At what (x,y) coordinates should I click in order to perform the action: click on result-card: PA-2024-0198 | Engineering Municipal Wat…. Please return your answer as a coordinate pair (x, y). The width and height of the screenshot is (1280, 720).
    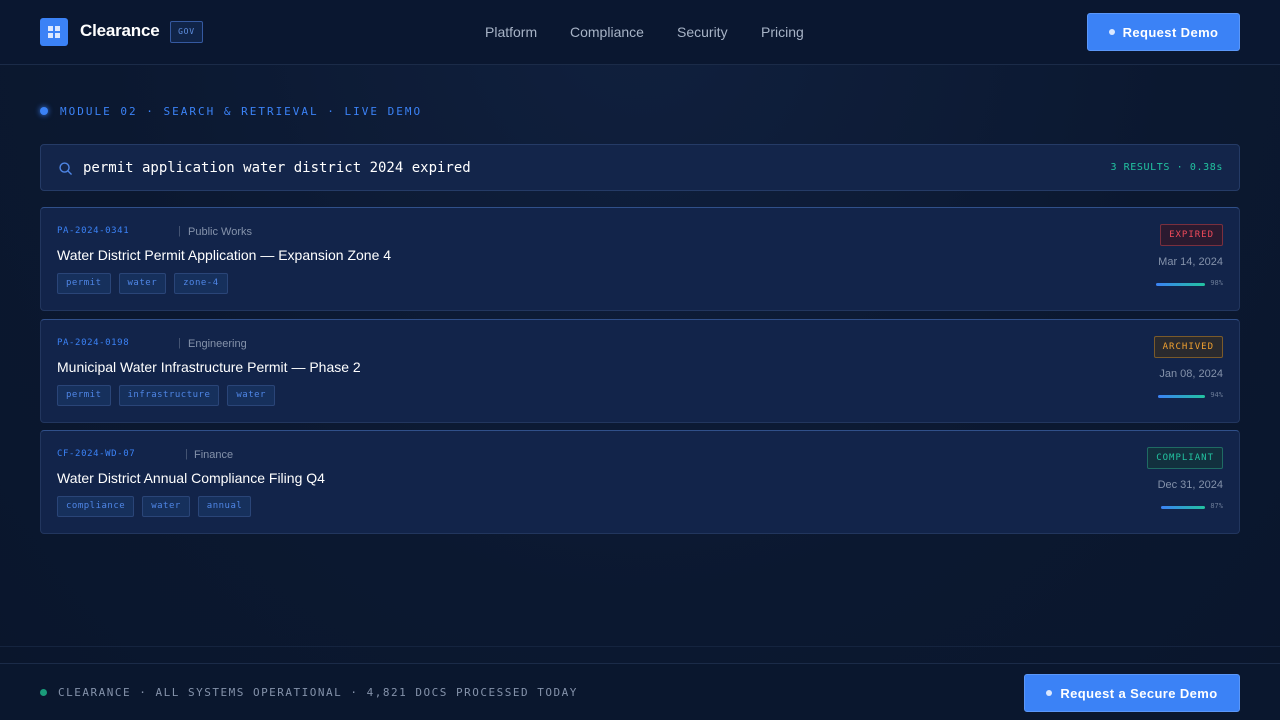
    Looking at the image, I should click on (640, 371).